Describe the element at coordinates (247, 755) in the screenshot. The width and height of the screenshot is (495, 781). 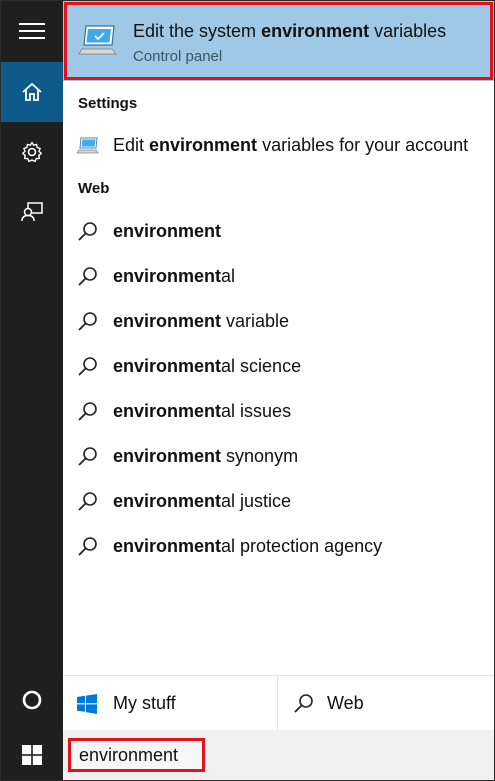
I see `taskbar: environment` at that location.